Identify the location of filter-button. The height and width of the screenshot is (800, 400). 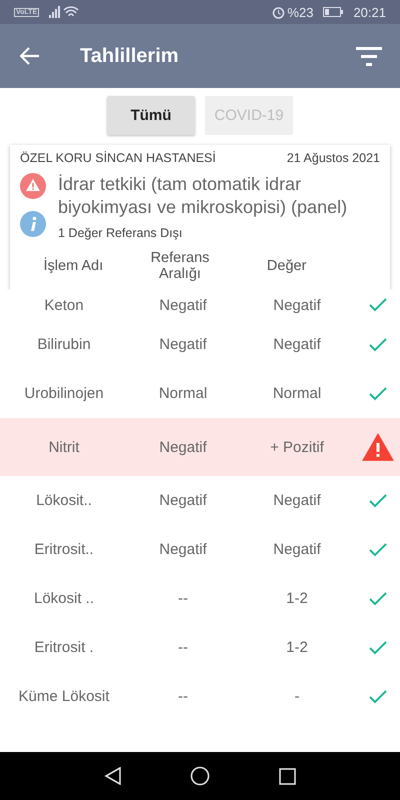
(369, 56).